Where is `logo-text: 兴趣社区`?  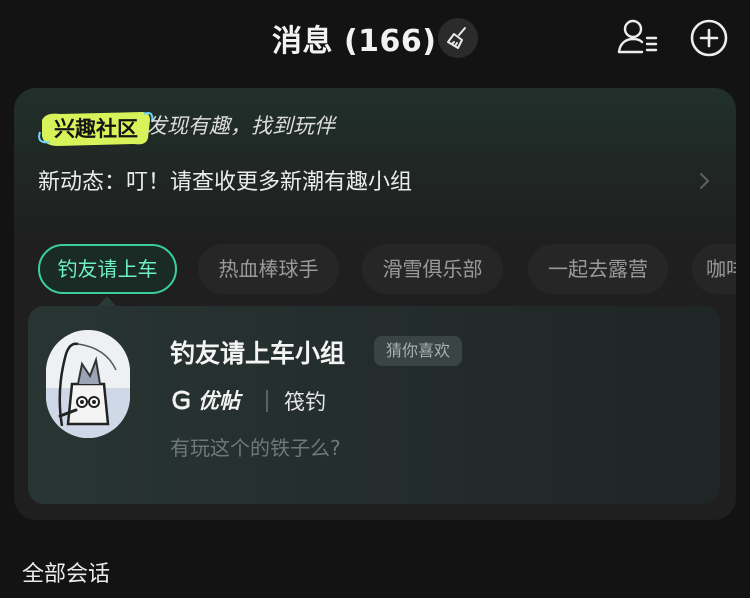
logo-text: 兴趣社区 is located at coordinates (96, 129).